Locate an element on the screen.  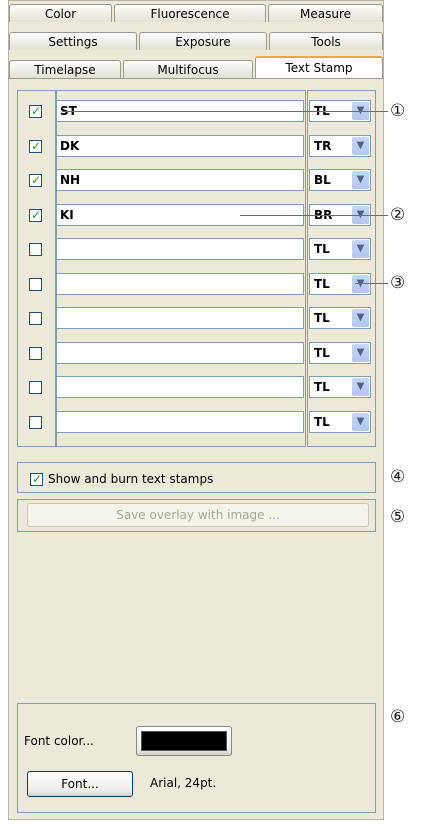
tab-multifocus: Multifocus is located at coordinates (188, 69).